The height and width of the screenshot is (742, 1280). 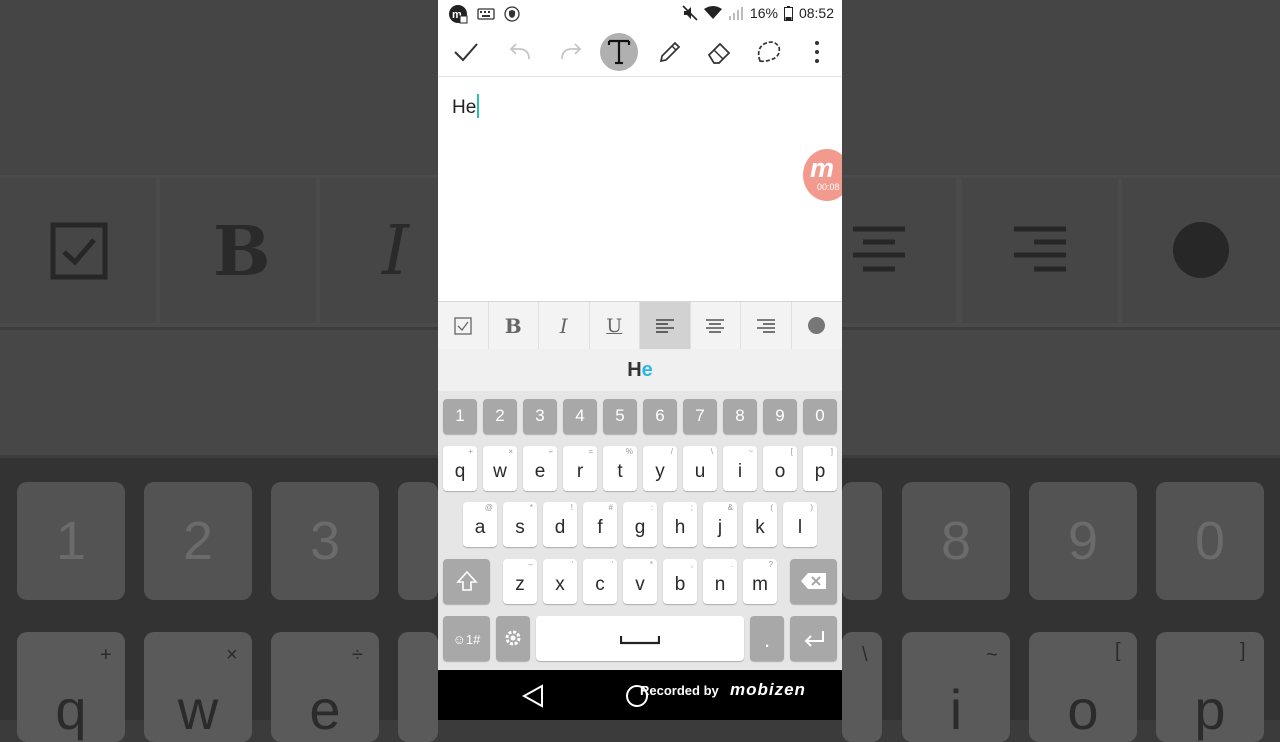 What do you see at coordinates (460, 468) in the screenshot?
I see `key-q: + q` at bounding box center [460, 468].